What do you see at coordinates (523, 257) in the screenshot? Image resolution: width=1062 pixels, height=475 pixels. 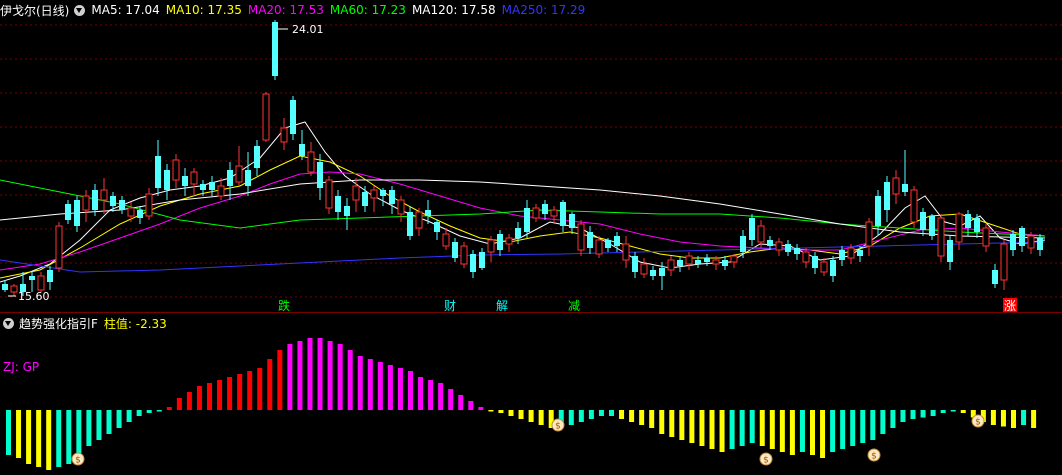 I see `ma250-line` at bounding box center [523, 257].